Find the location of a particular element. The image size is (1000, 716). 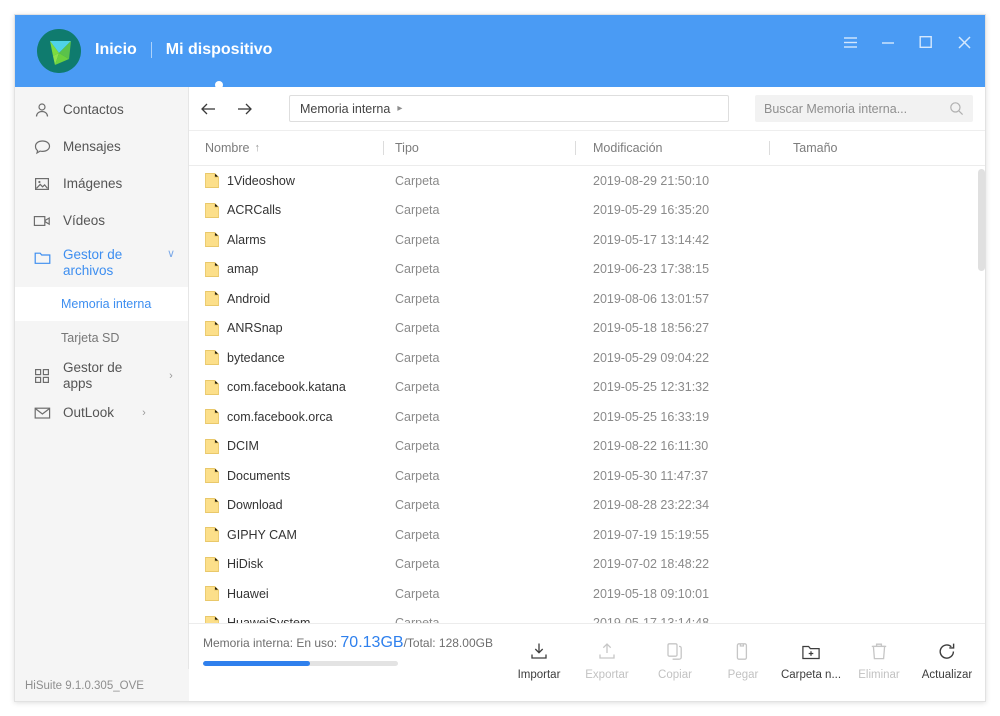

action-actualizar-button: Actualizar is located at coordinates (947, 661).